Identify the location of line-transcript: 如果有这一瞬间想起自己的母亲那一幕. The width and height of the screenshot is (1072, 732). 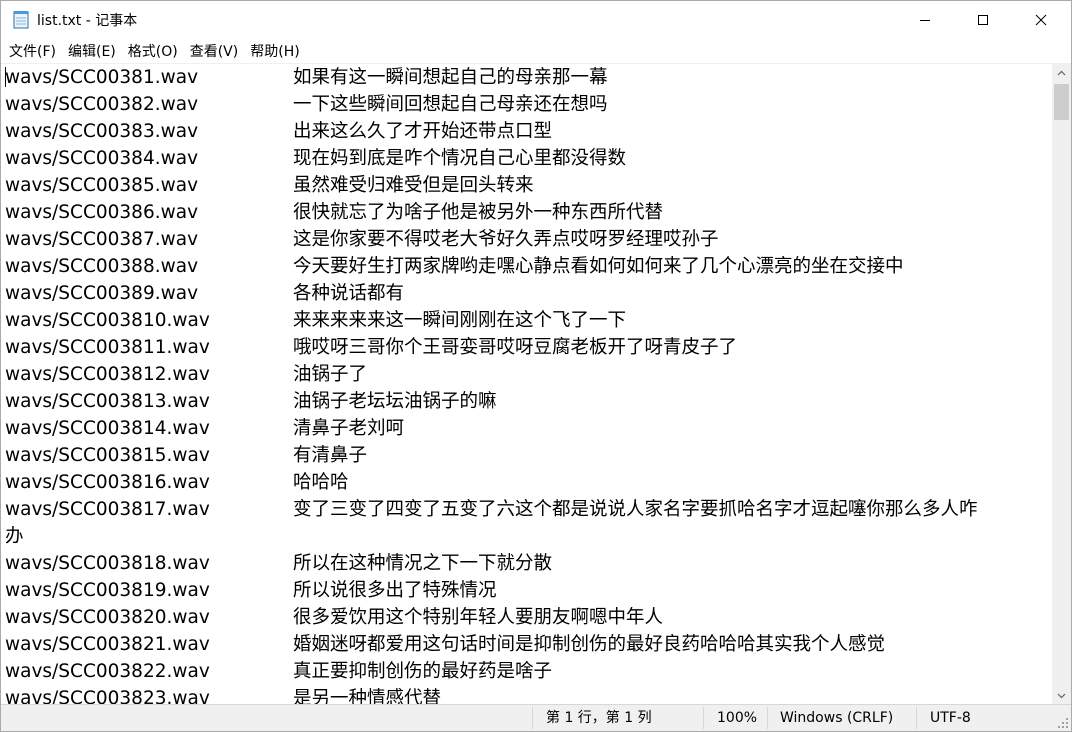
(450, 77).